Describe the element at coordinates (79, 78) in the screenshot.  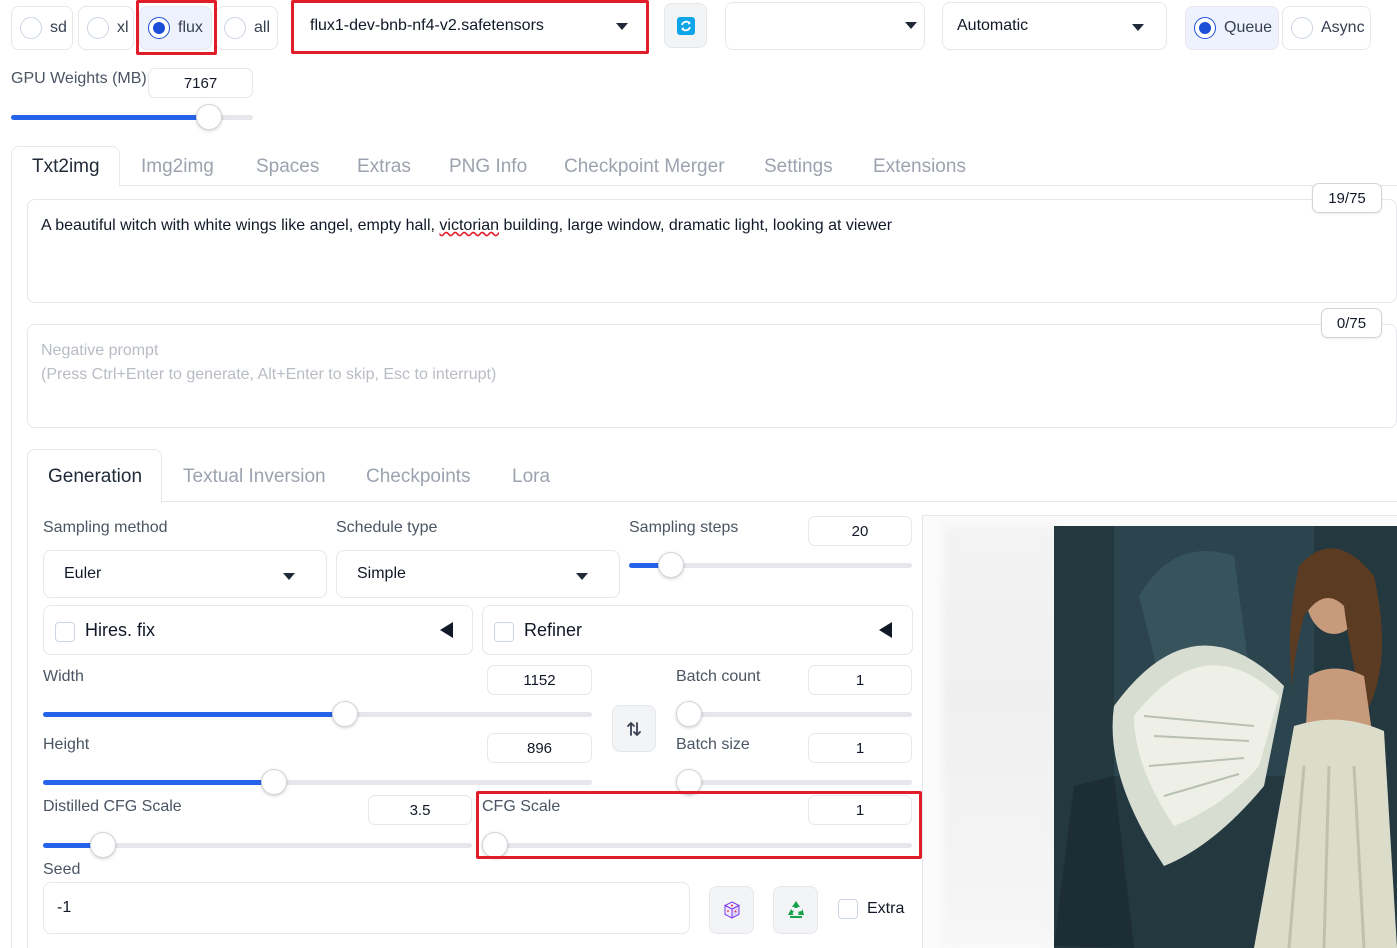
I see `gpu-weights-label: GPU Weights (MB)` at that location.